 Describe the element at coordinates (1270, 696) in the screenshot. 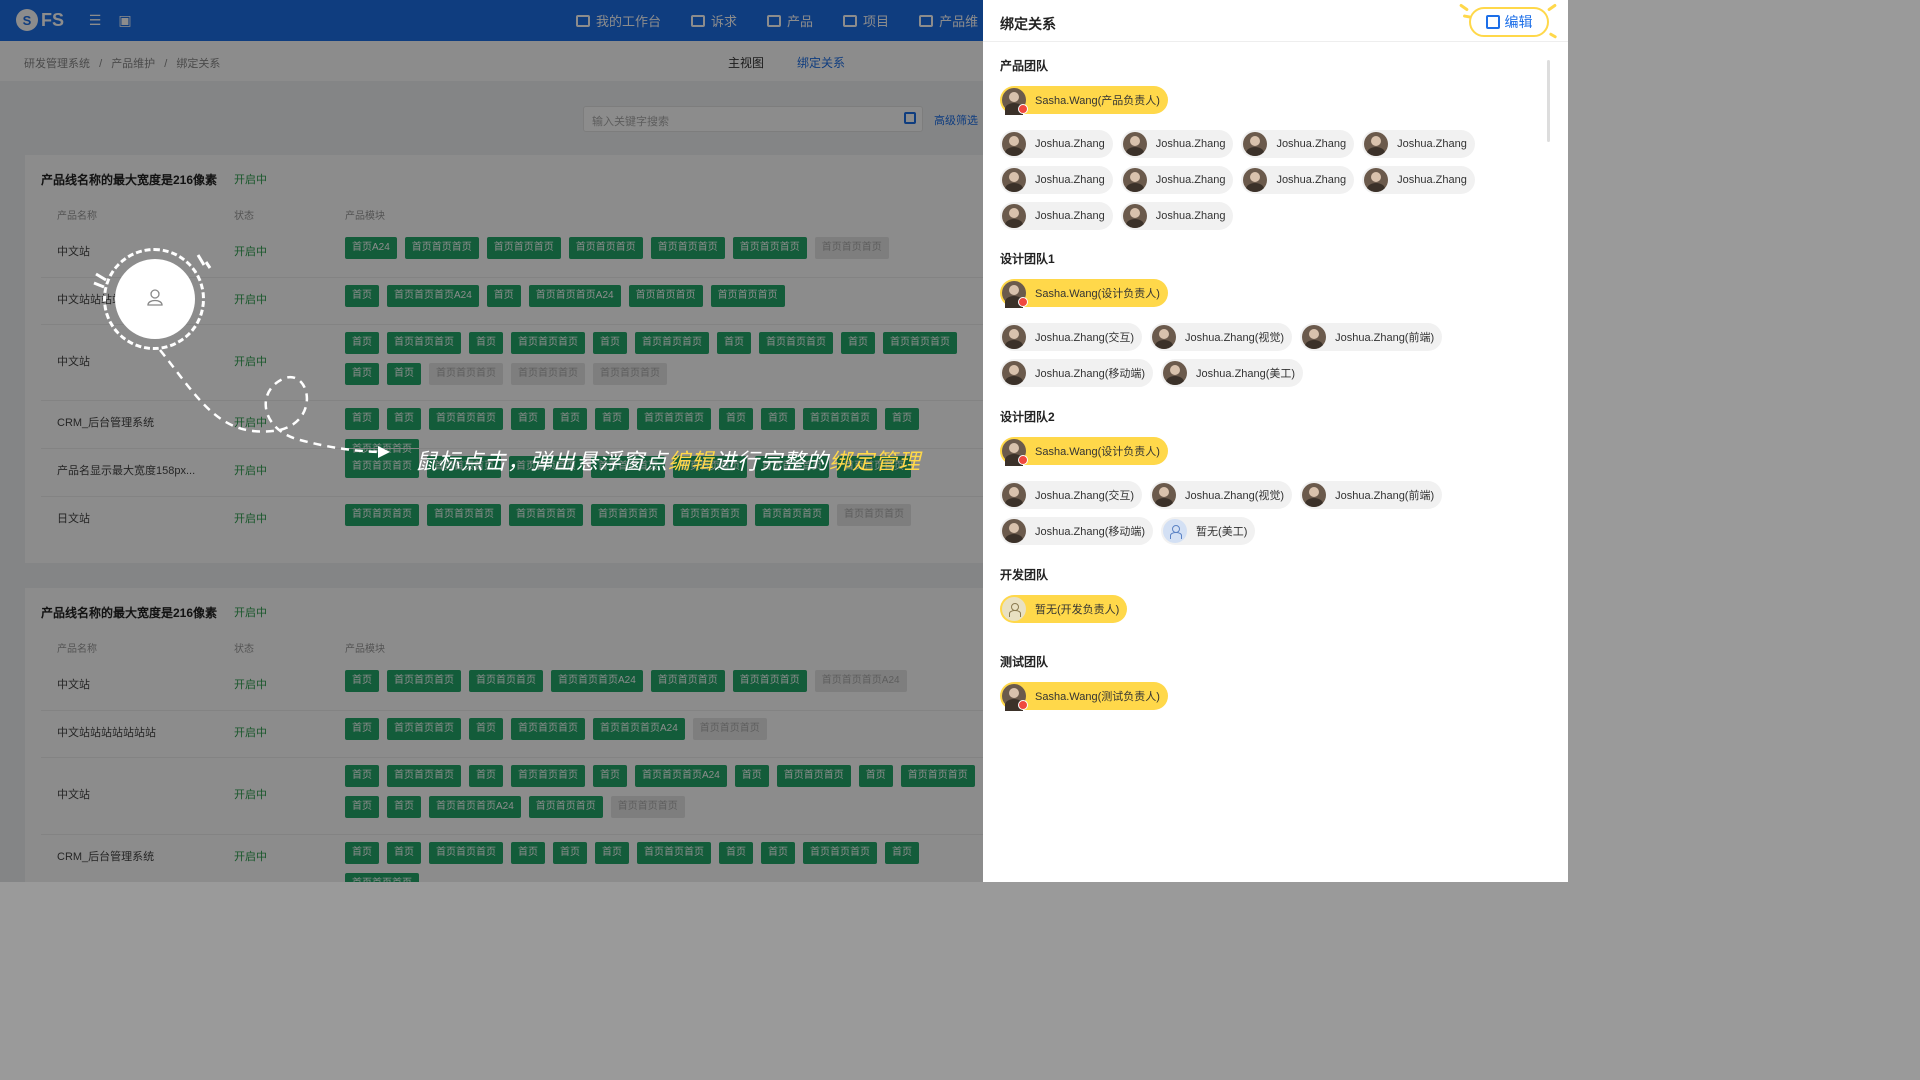

I see `team-members: Sasha.Wang(测试负责人)` at that location.